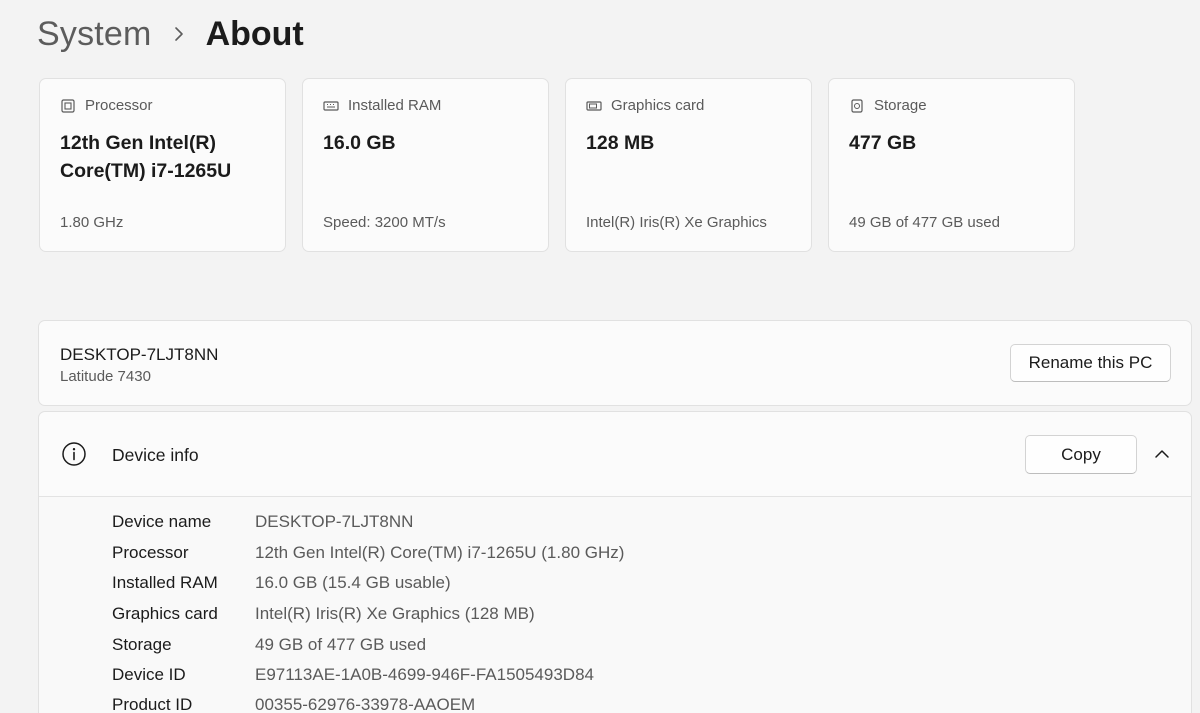  What do you see at coordinates (658, 105) in the screenshot?
I see `card-title: Graphics card` at bounding box center [658, 105].